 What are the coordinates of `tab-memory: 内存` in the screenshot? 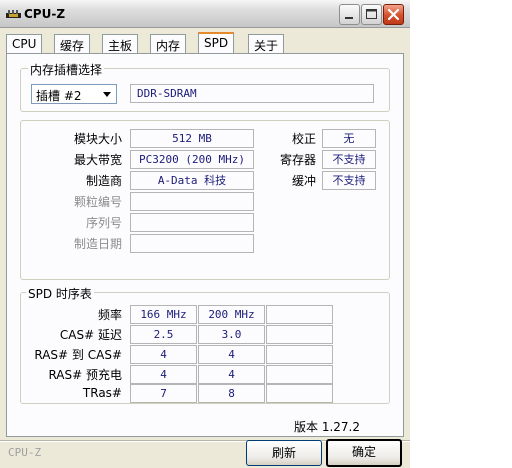 It's located at (168, 43).